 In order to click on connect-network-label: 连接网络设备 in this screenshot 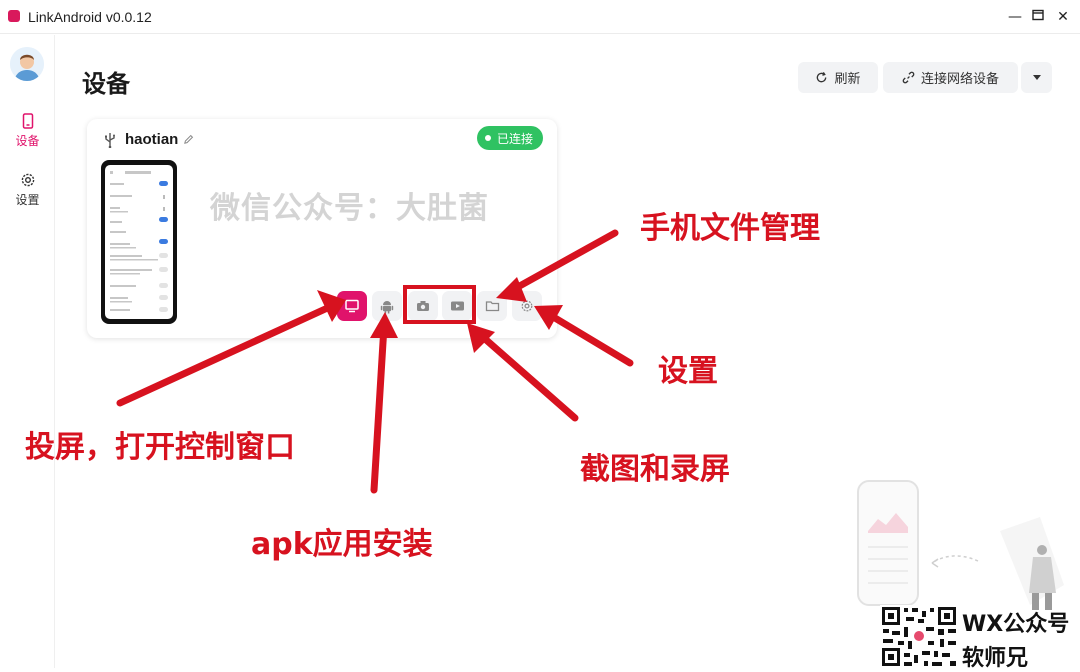, I will do `click(959, 78)`.